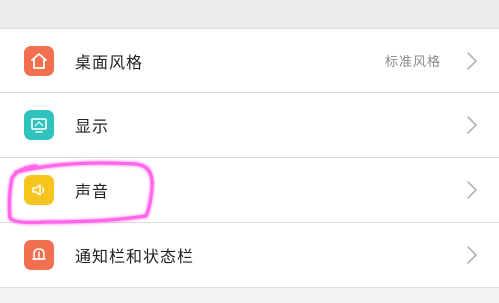  What do you see at coordinates (135, 256) in the screenshot?
I see `settings-item-label: 通知栏和状态栏` at bounding box center [135, 256].